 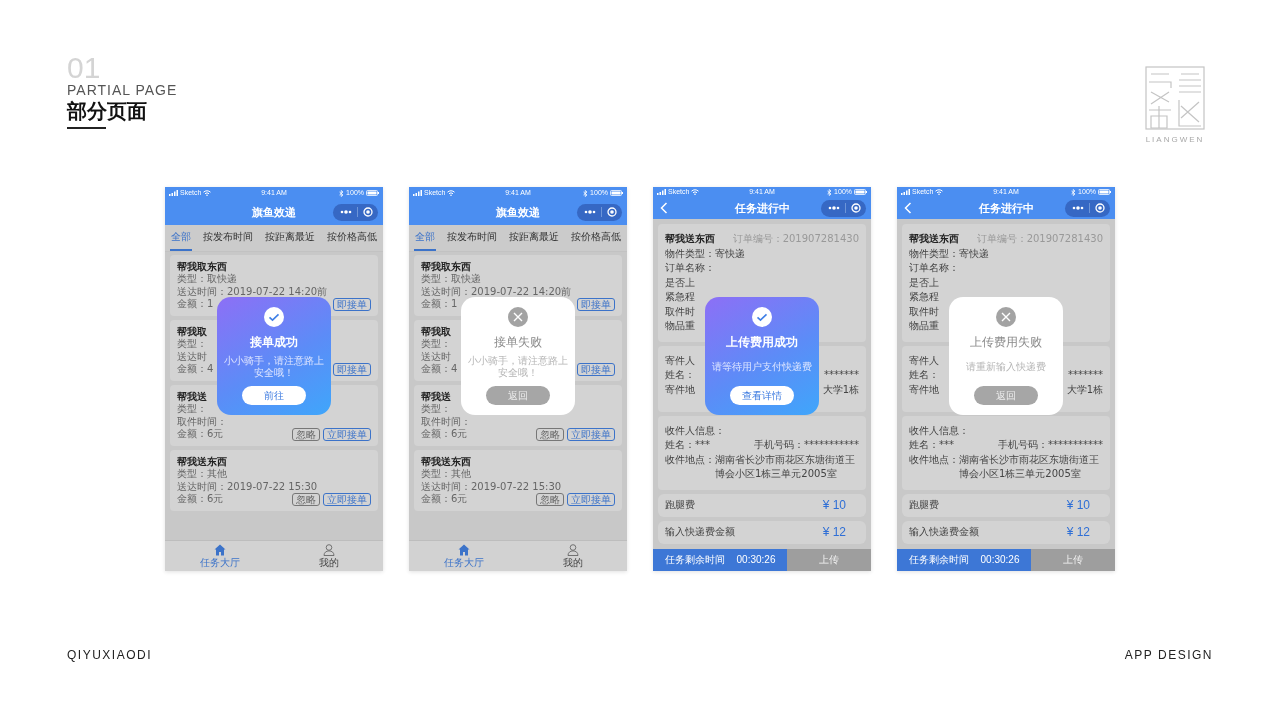 I want to click on timer-value: 00:30:26, so click(x=756, y=560).